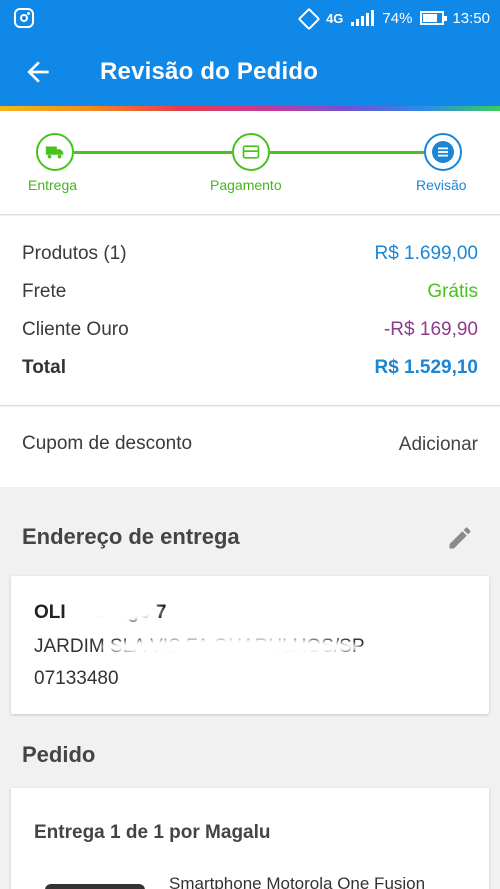  What do you see at coordinates (24, 18) in the screenshot?
I see `instagram-icon` at bounding box center [24, 18].